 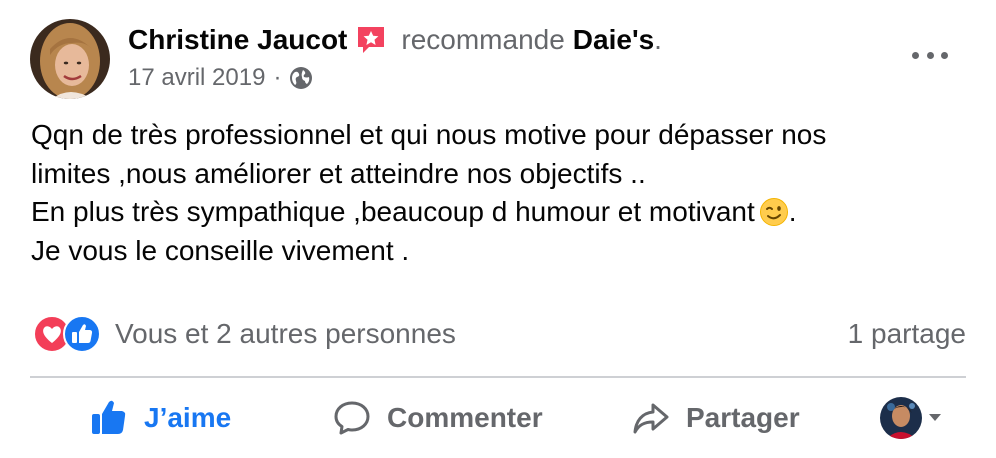 I want to click on recommended-page-name: Daie's, so click(x=613, y=40).